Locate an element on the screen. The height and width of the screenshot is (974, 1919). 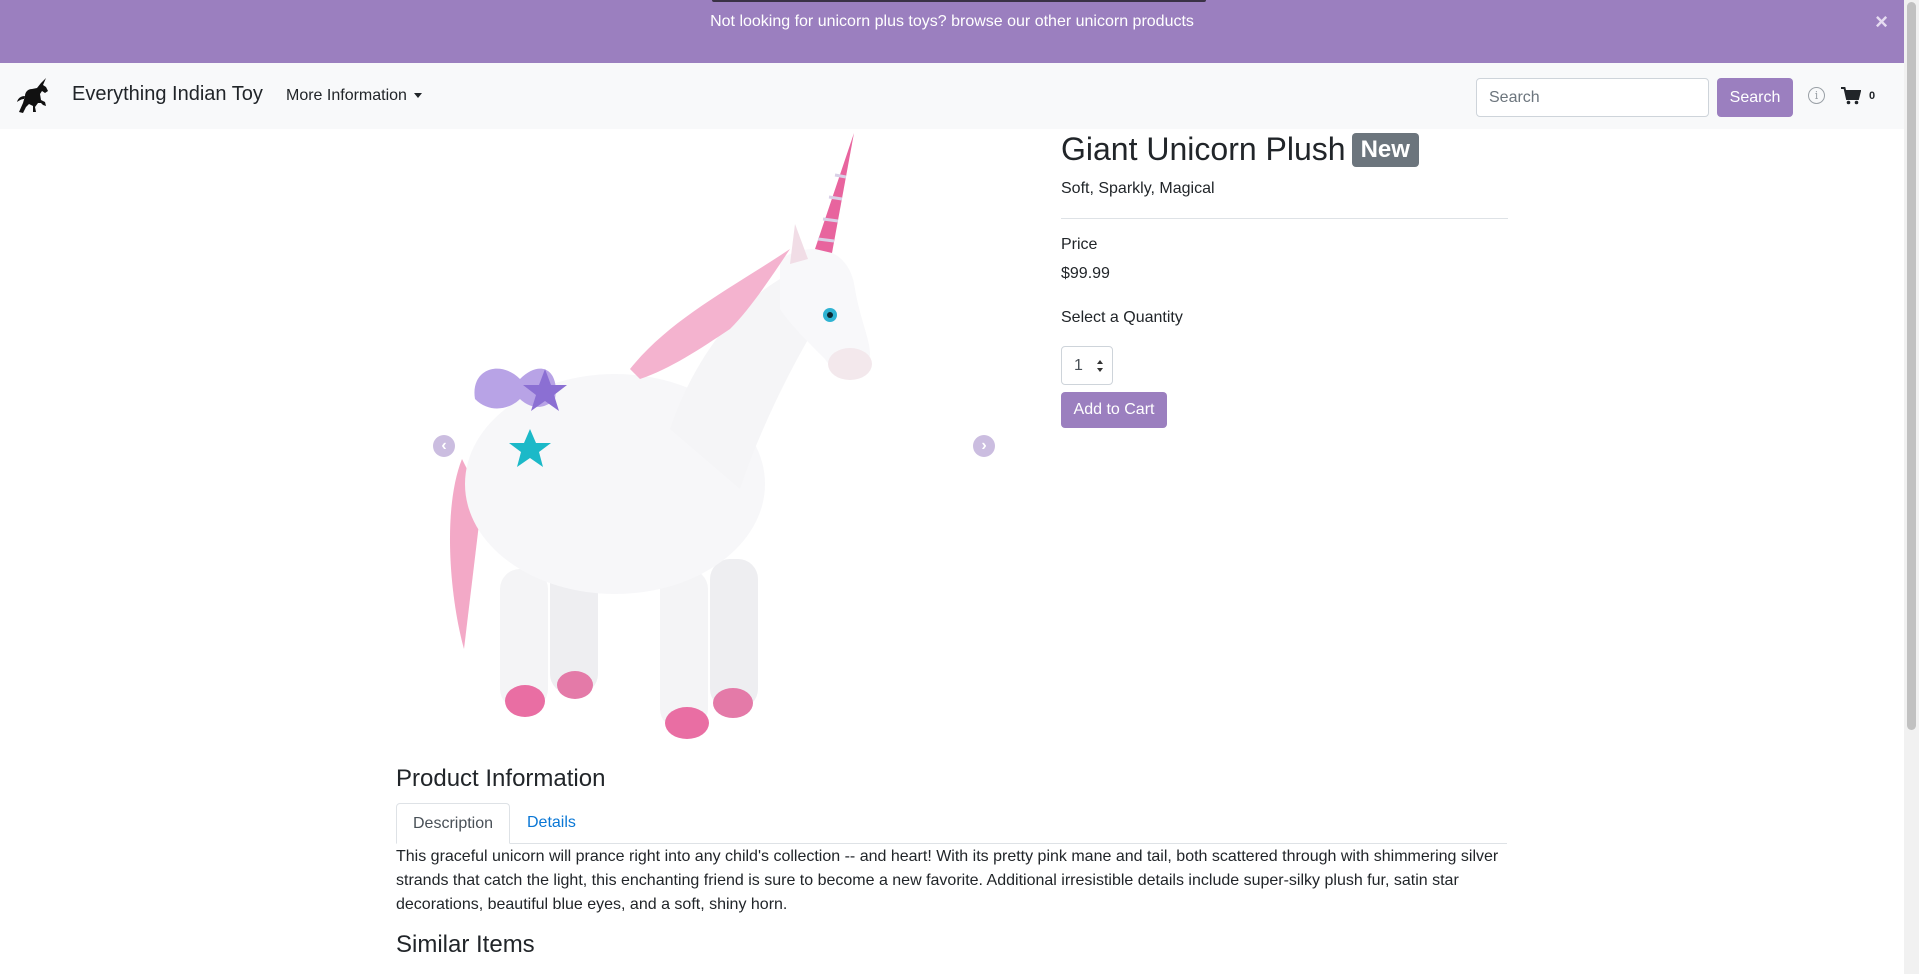
tab-details: Details is located at coordinates (551, 823).